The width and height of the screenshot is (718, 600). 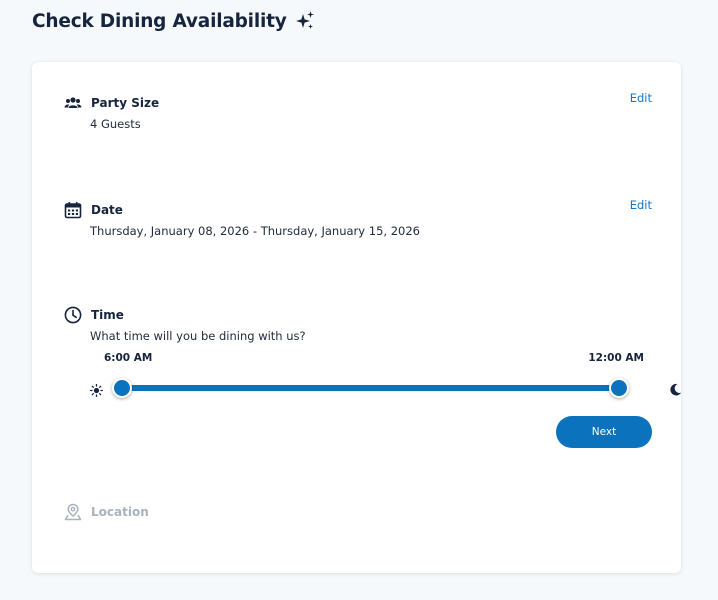 I want to click on time-title: Time, so click(x=107, y=315).